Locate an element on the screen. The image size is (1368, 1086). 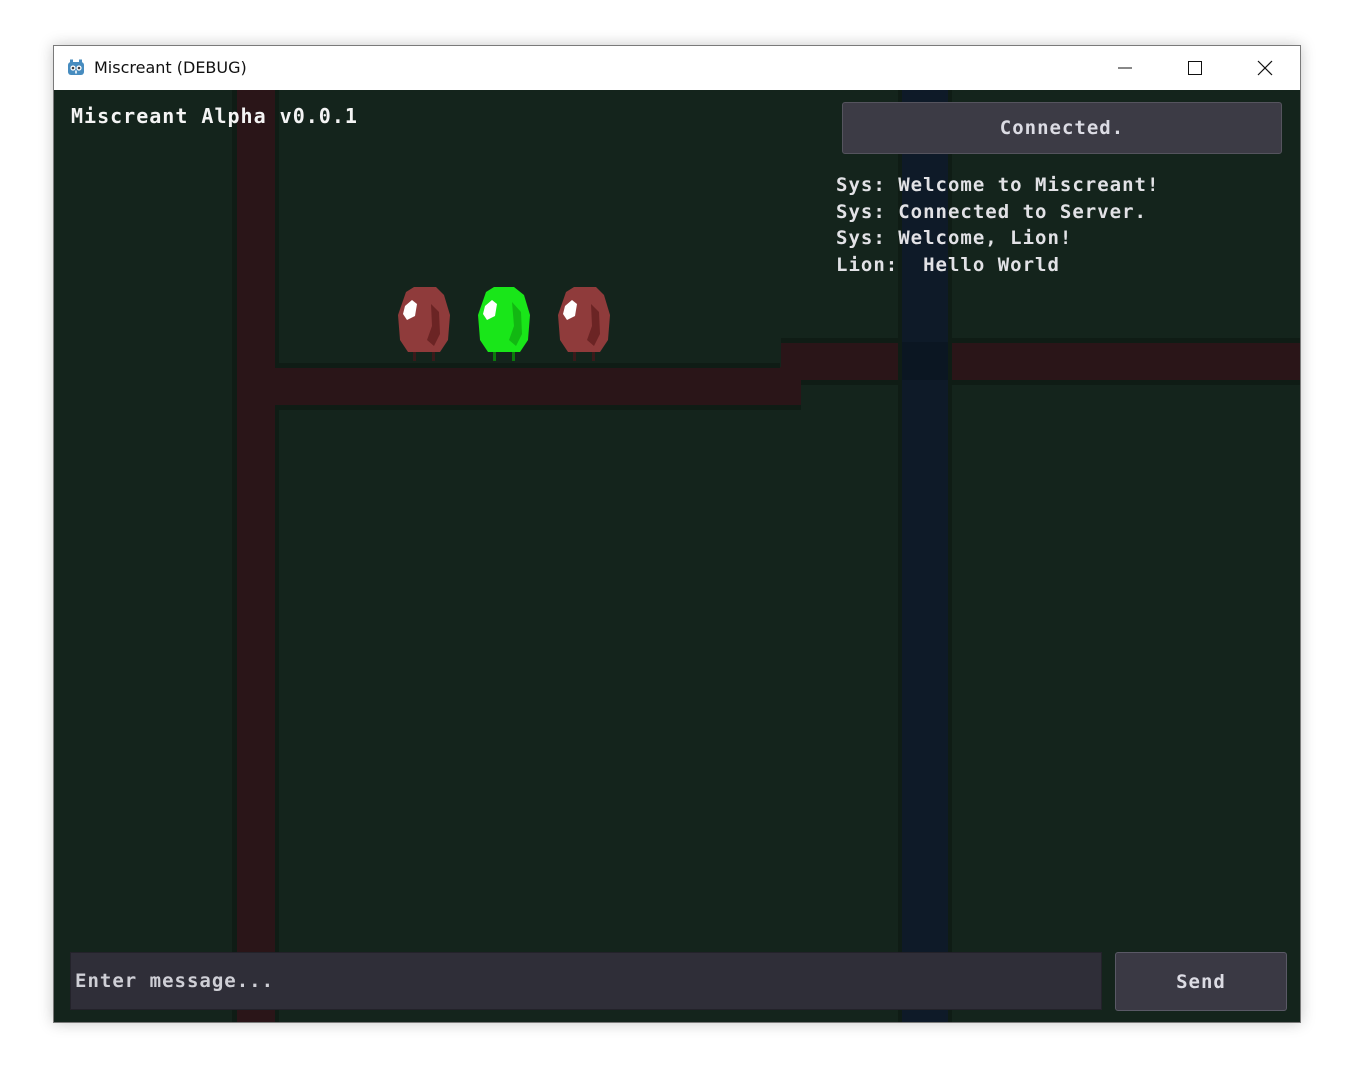
chat-message: Connected to Server. is located at coordinates (1022, 211).